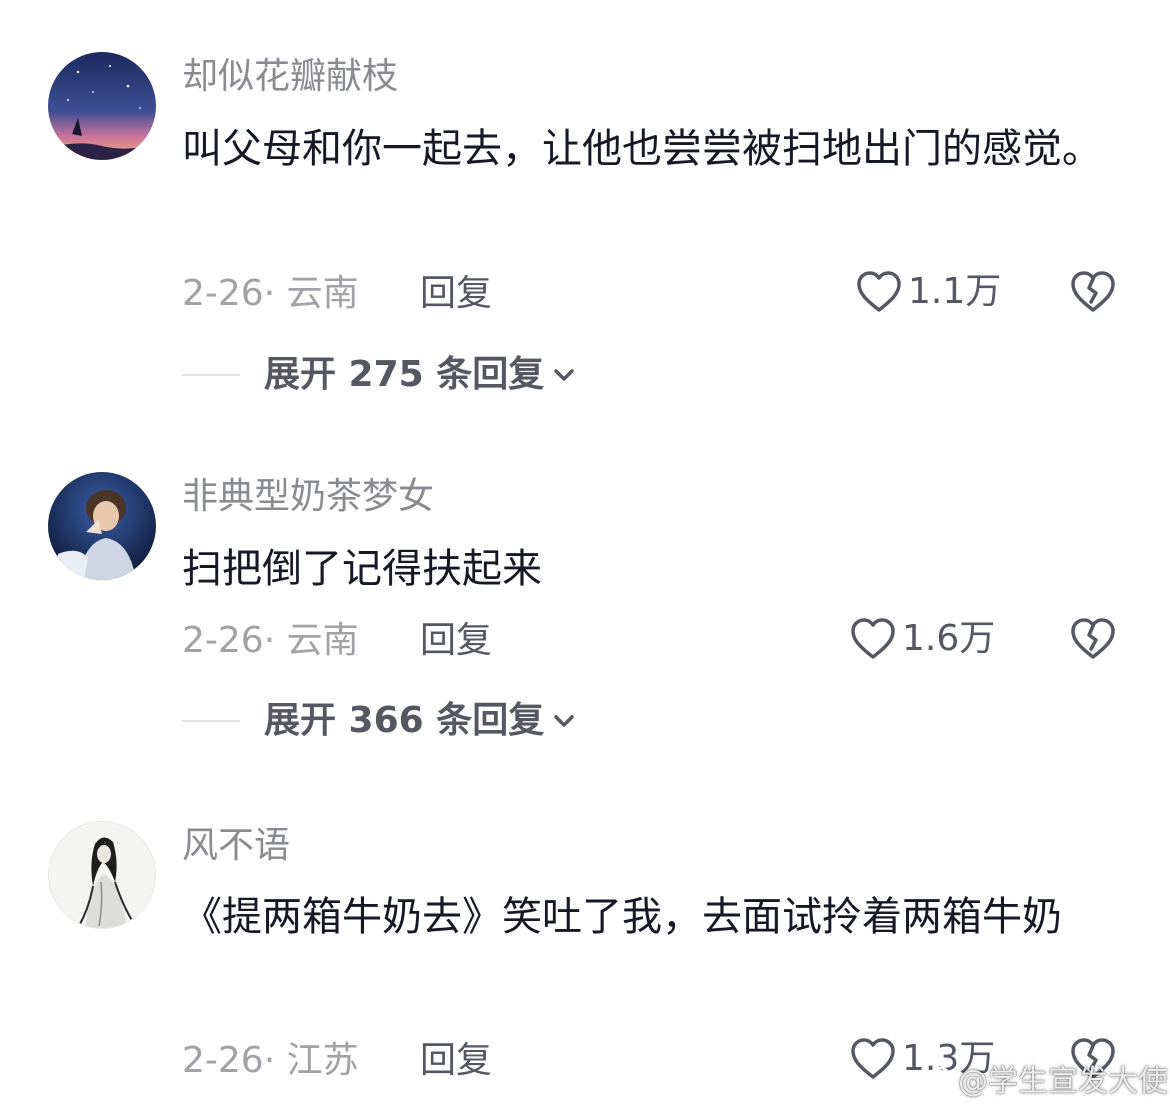 This screenshot has width=1170, height=1106. I want to click on night-sky-avatar, so click(102, 106).